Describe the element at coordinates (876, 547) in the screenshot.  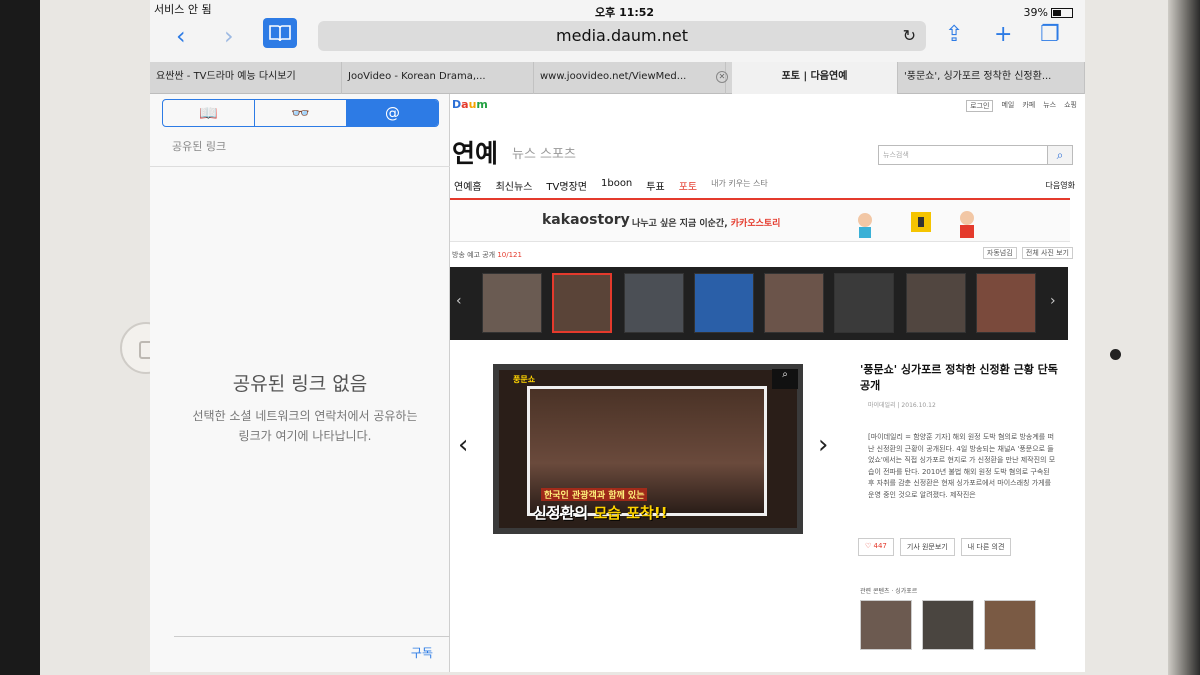
I see `like-button: ♡ 447` at that location.